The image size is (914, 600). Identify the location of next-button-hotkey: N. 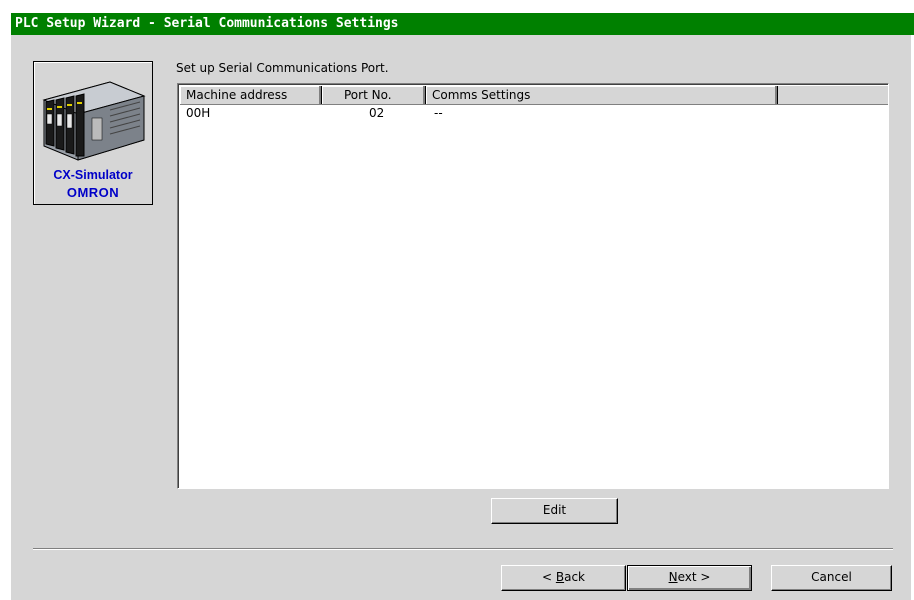
(673, 577).